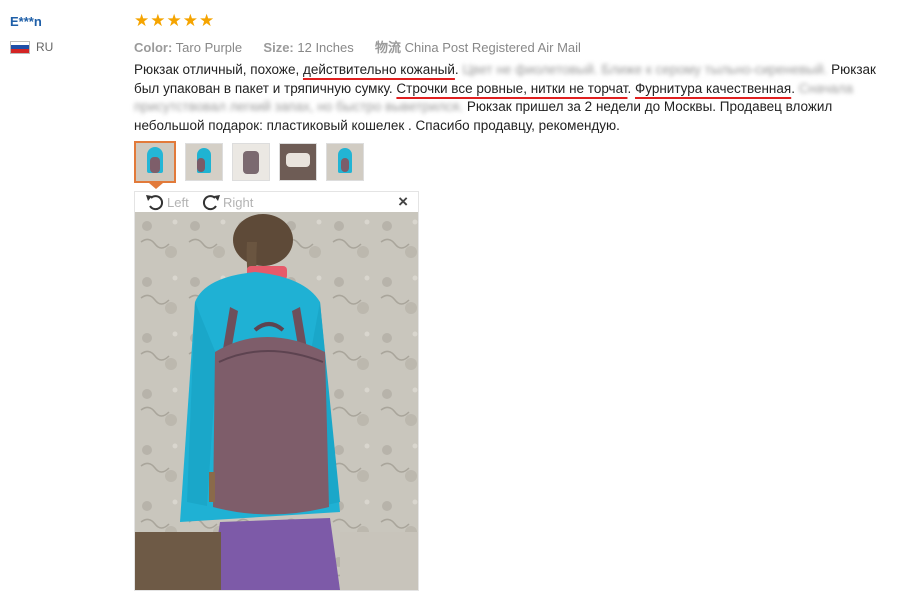 The image size is (904, 598). What do you see at coordinates (278, 47) in the screenshot?
I see `size-label: Size:` at bounding box center [278, 47].